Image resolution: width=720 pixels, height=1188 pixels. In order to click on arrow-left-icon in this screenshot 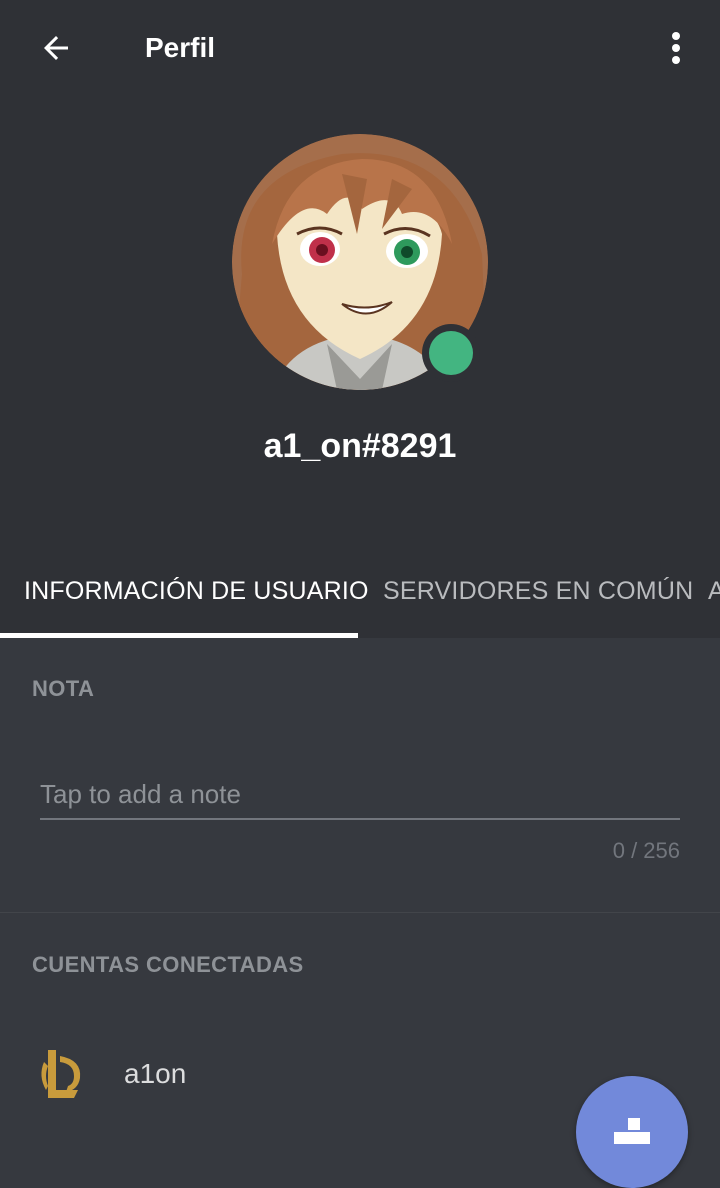, I will do `click(56, 48)`.